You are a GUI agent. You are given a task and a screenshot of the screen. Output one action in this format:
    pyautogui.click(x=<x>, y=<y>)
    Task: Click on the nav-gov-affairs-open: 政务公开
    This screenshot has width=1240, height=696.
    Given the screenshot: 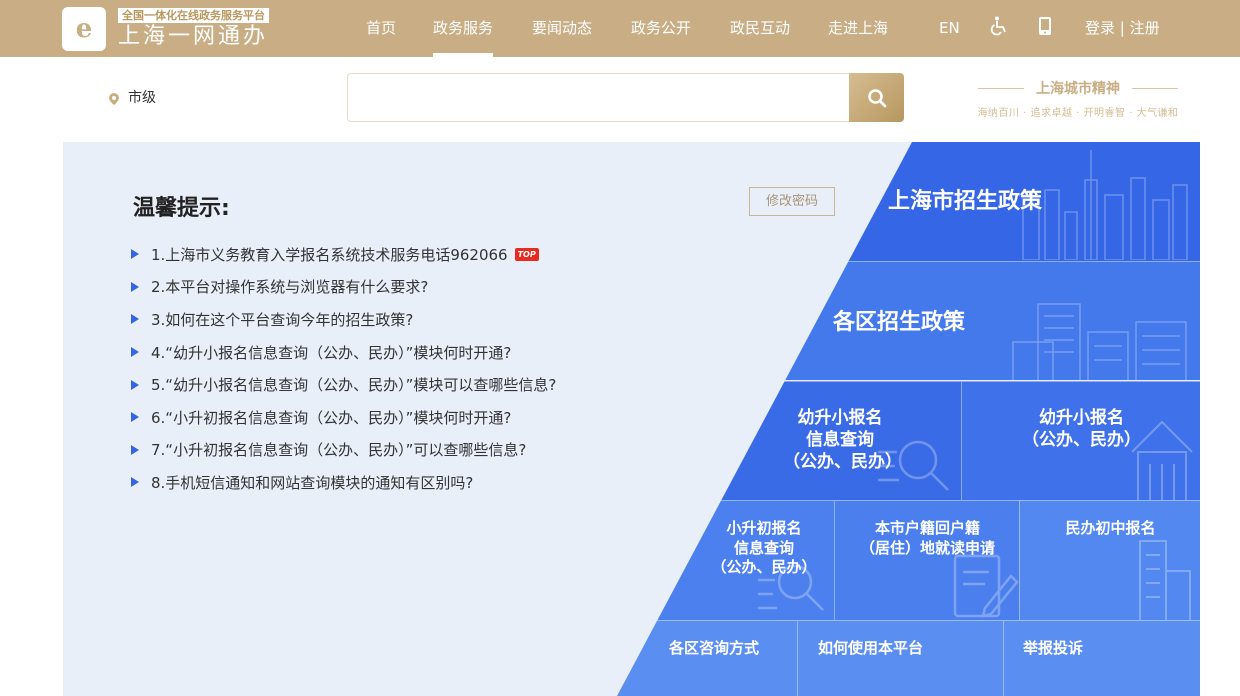 What is the action you would take?
    pyautogui.click(x=661, y=28)
    